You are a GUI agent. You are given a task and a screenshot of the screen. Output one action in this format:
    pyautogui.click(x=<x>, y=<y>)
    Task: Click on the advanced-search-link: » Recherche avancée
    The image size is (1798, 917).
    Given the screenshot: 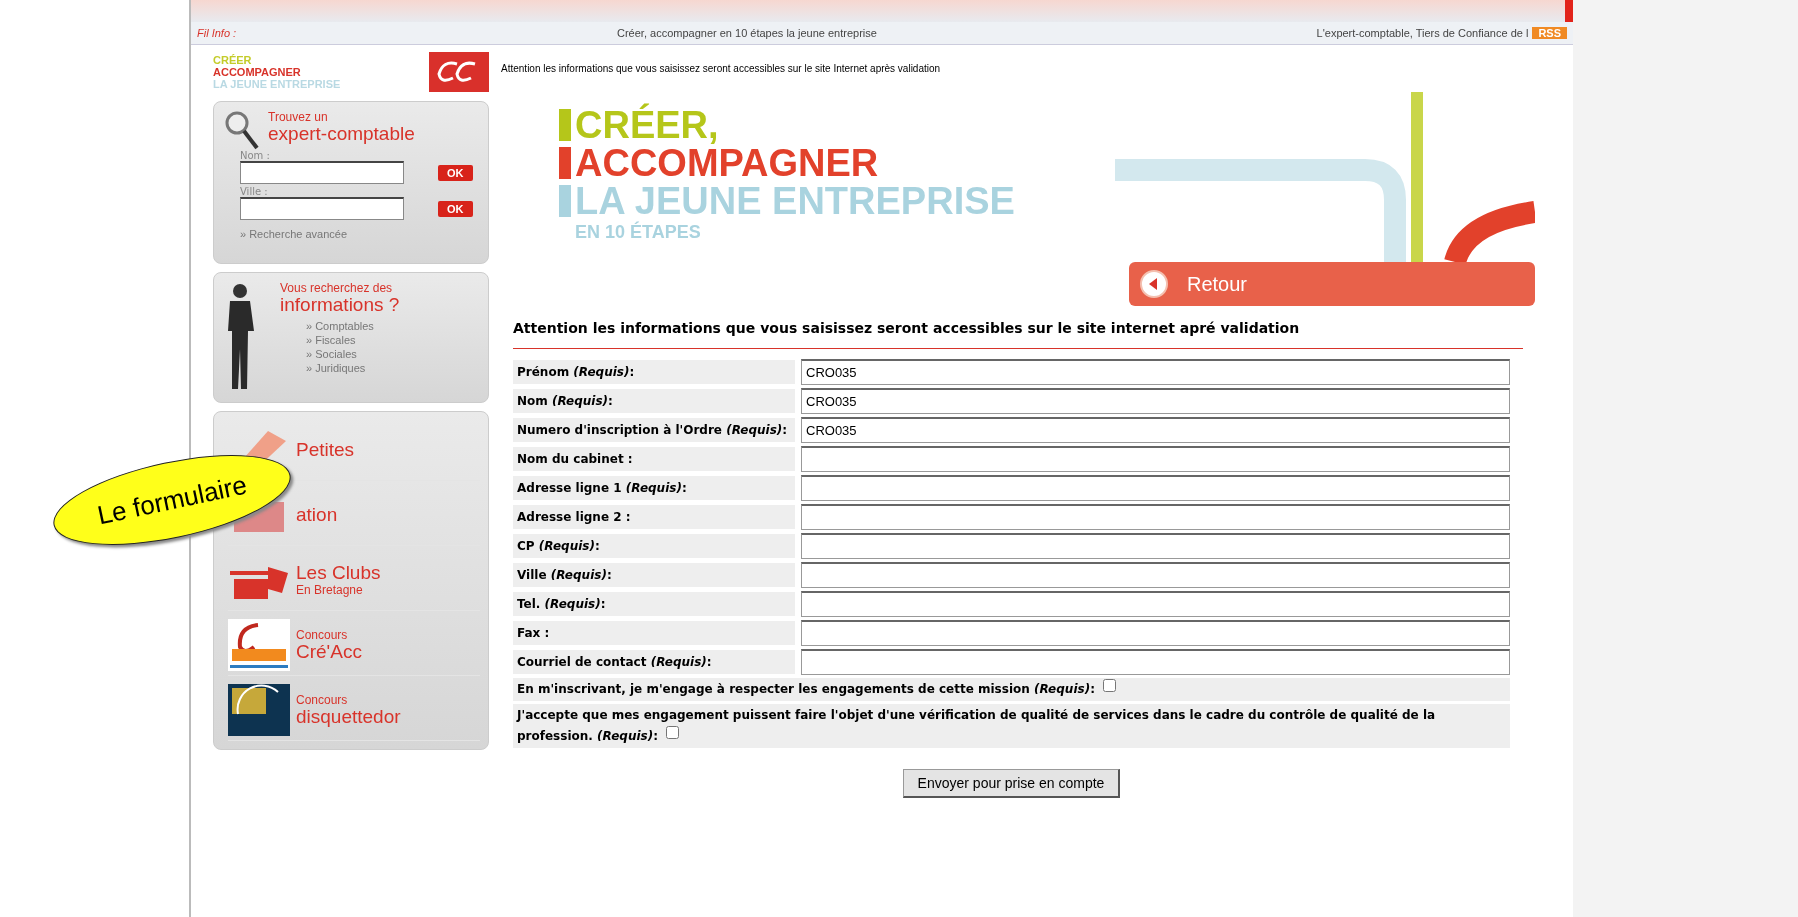 What is the action you would take?
    pyautogui.click(x=293, y=234)
    